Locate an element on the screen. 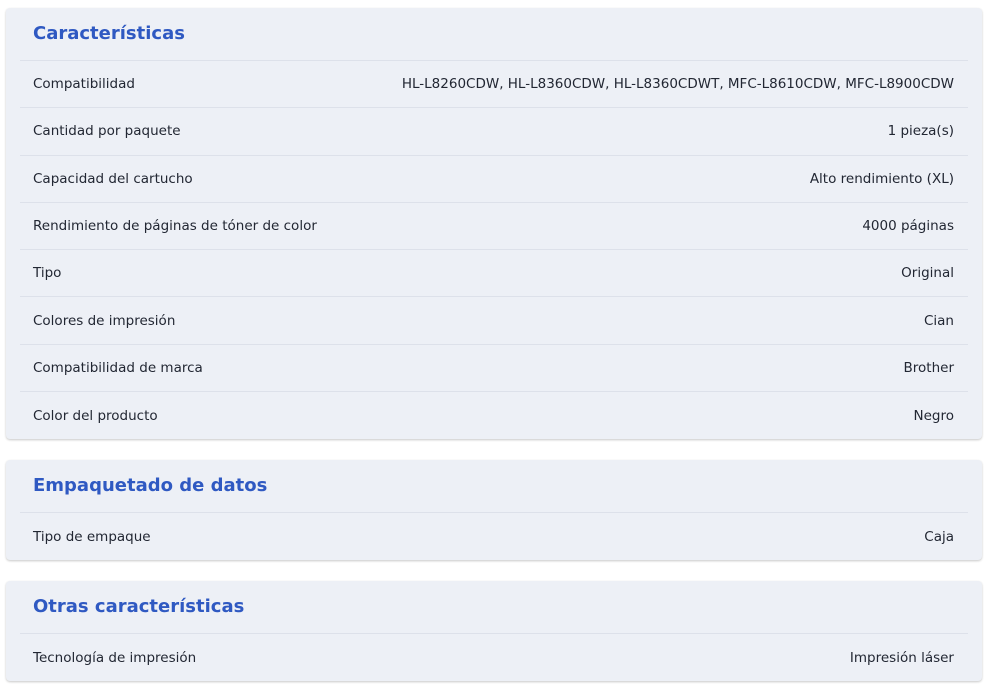 This screenshot has height=688, width=990. spec-label: Tecnología de impresión is located at coordinates (115, 657).